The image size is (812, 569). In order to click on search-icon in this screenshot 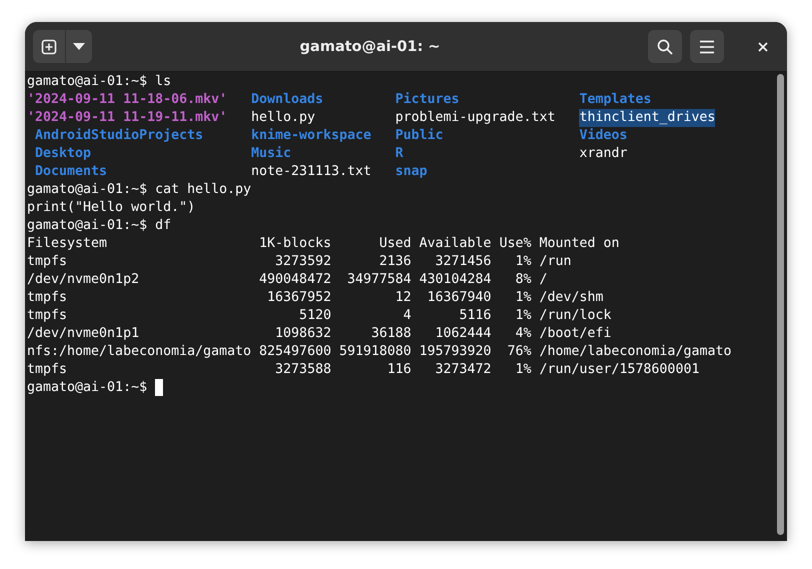, I will do `click(665, 46)`.